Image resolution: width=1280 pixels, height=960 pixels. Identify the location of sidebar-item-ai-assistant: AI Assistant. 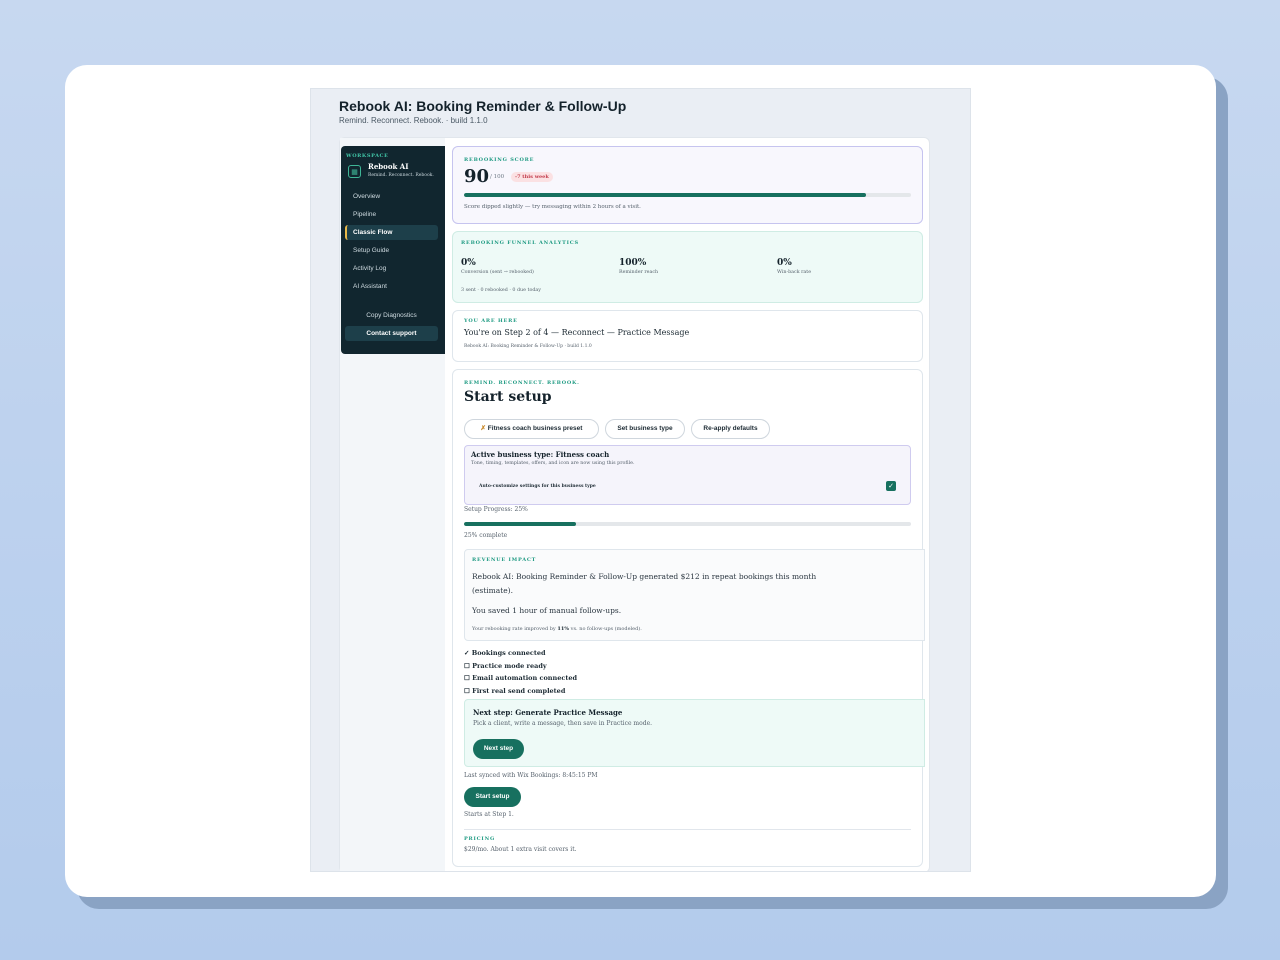
(391, 286).